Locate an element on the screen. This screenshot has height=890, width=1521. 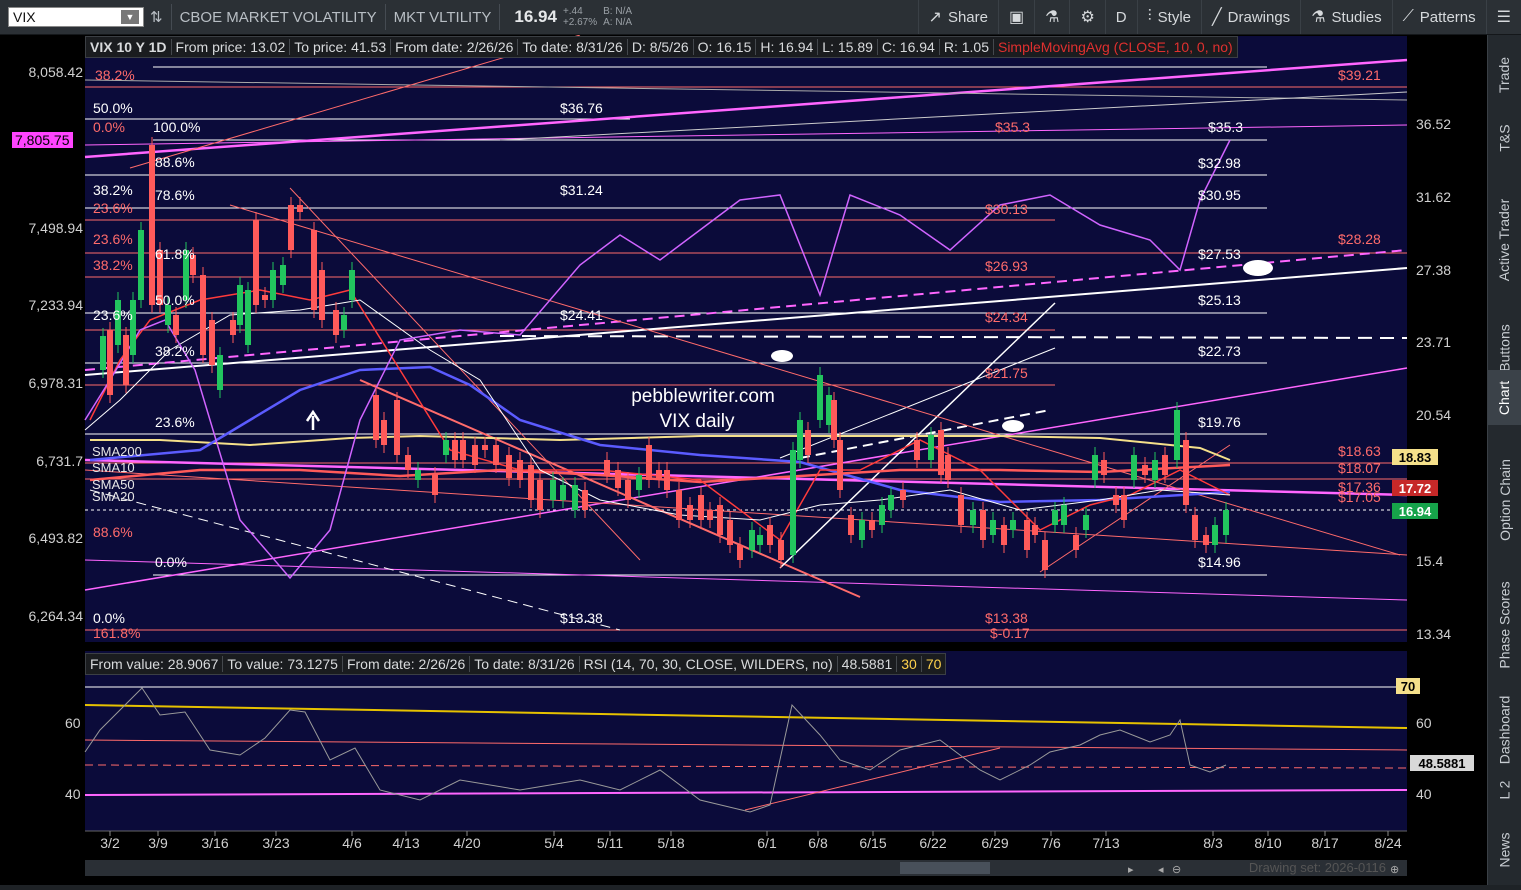
x-axis-label: 5/11 is located at coordinates (610, 843).